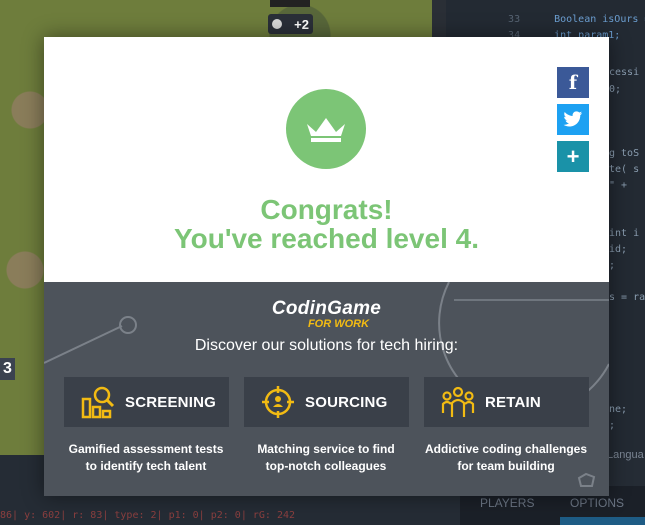 The image size is (645, 525). What do you see at coordinates (624, 153) in the screenshot?
I see `code-fragment: g toS` at bounding box center [624, 153].